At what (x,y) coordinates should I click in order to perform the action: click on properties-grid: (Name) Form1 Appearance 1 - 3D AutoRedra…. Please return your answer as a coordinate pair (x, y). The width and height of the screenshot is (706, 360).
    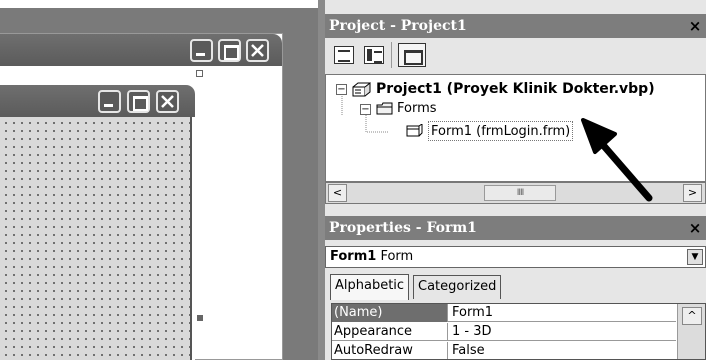
    Looking at the image, I should click on (518, 331).